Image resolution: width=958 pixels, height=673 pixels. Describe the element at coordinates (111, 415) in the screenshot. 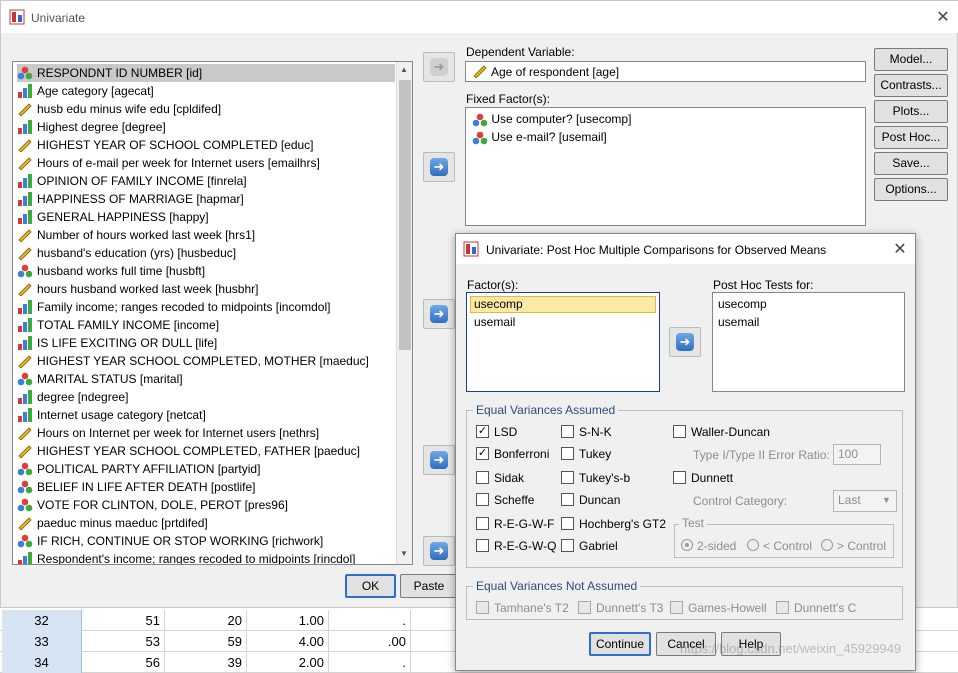

I see `variable-list-item: Internet usage category [netcat]` at that location.